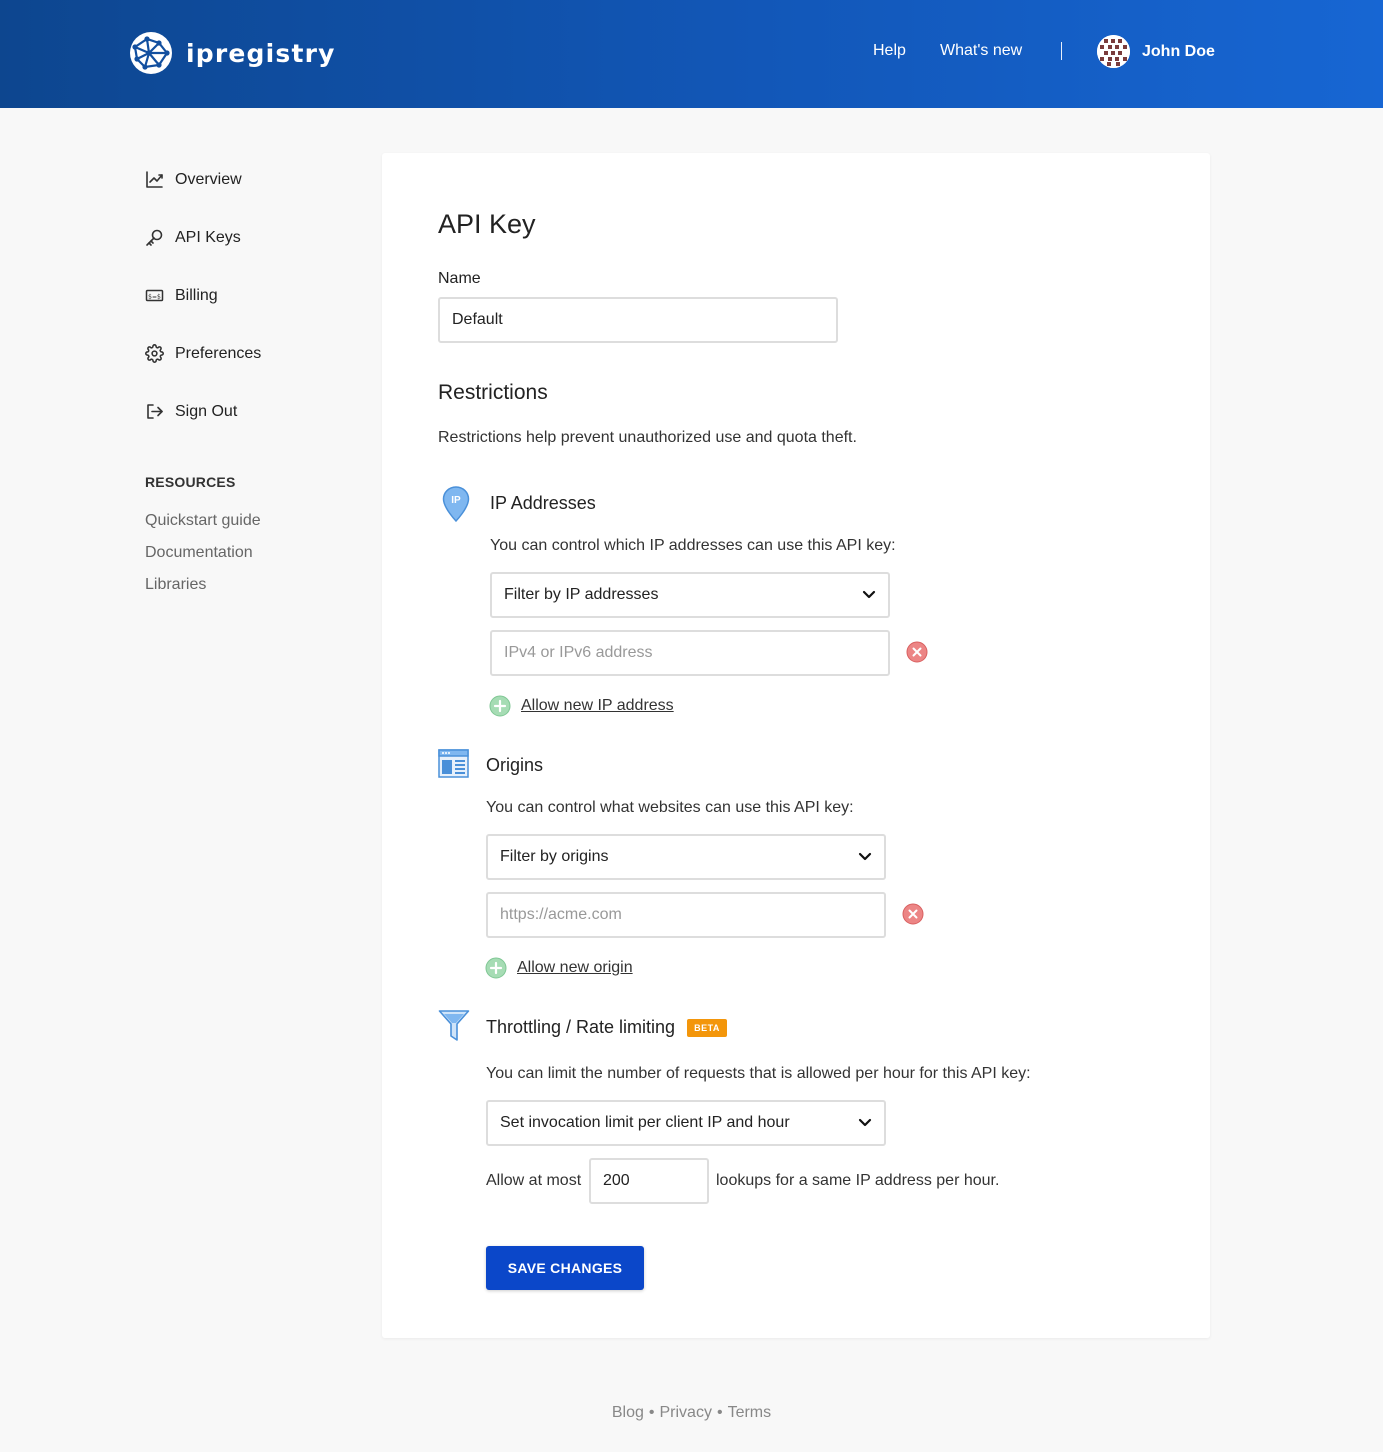 The width and height of the screenshot is (1383, 1452). Describe the element at coordinates (686, 1412) in the screenshot. I see `footer-link-privacy: Privacy` at that location.